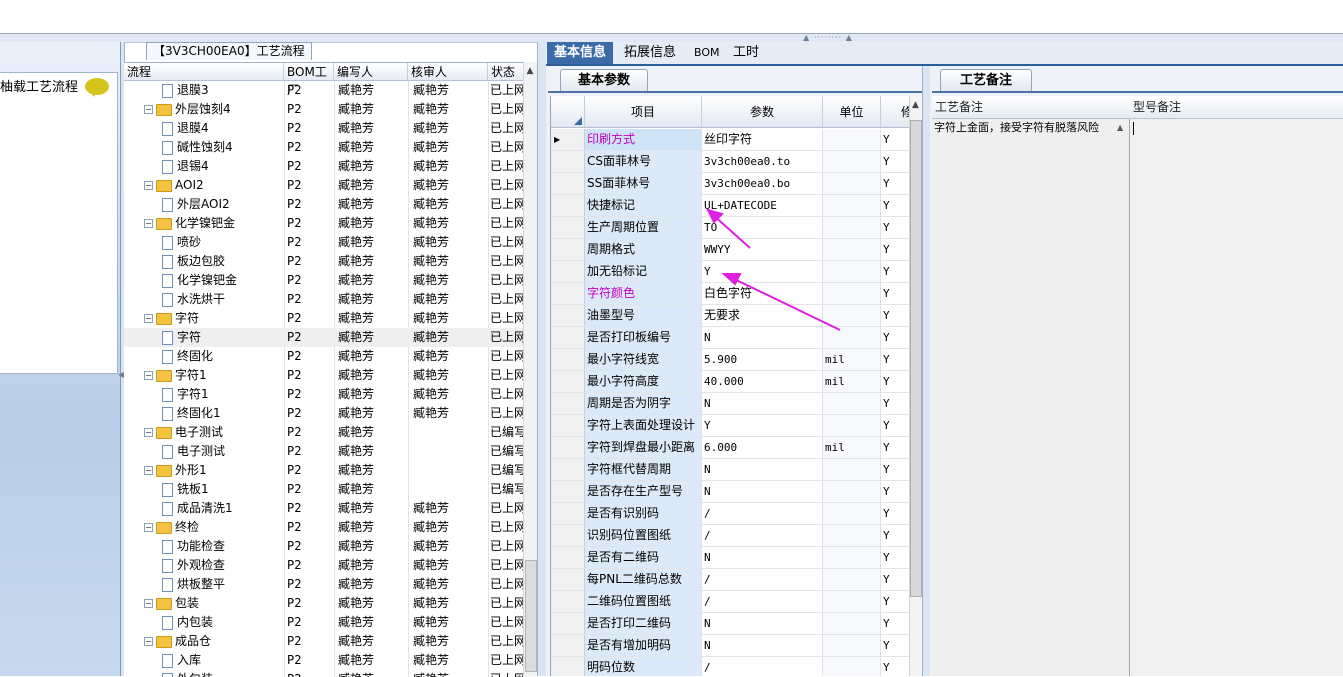 Image resolution: width=1343 pixels, height=677 pixels. I want to click on tree-header-flow: 流程, so click(204, 72).